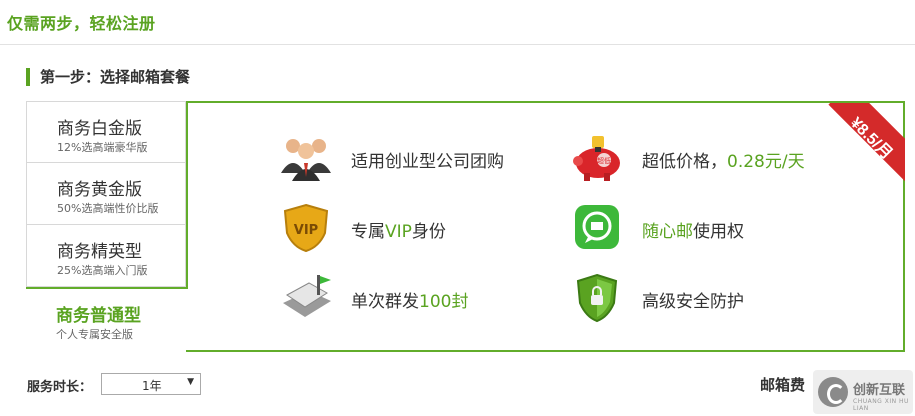 Image resolution: width=915 pixels, height=416 pixels. What do you see at coordinates (457, 22) in the screenshot?
I see `page-header: 仅需两步，轻松注册` at bounding box center [457, 22].